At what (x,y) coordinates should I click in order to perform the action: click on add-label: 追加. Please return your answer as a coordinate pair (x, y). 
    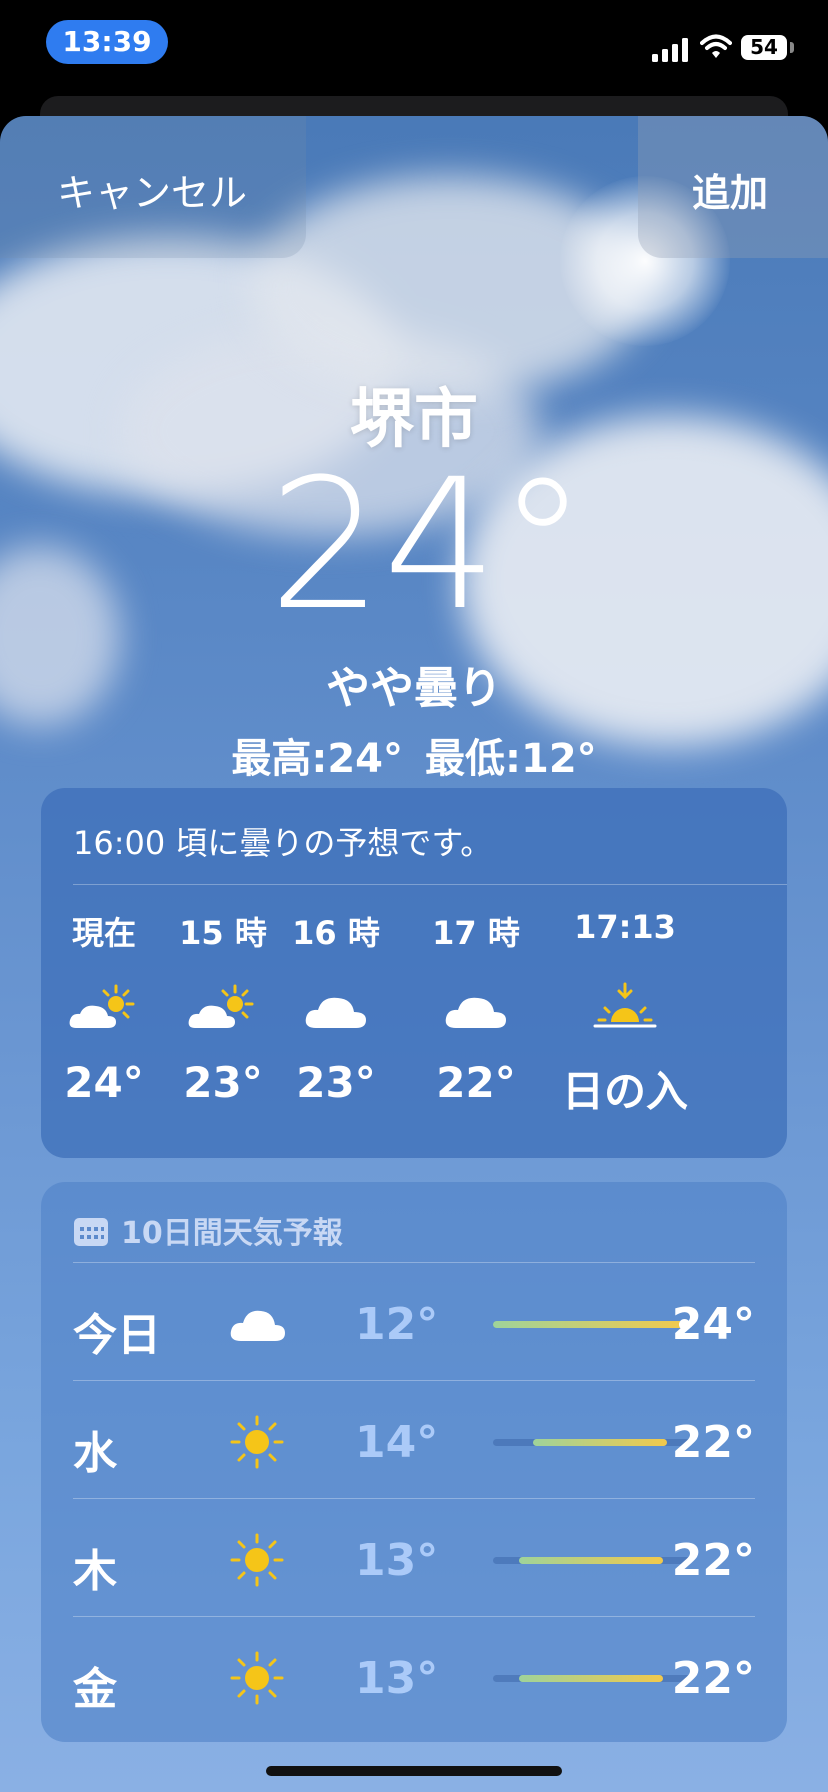
    Looking at the image, I should click on (730, 193).